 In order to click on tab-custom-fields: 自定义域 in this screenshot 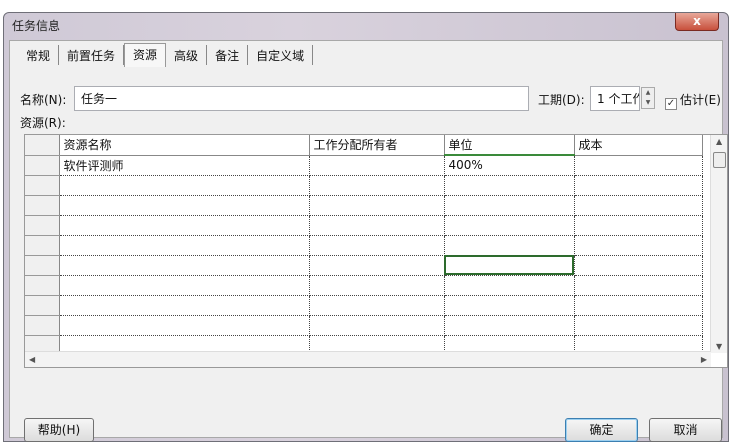, I will do `click(281, 55)`.